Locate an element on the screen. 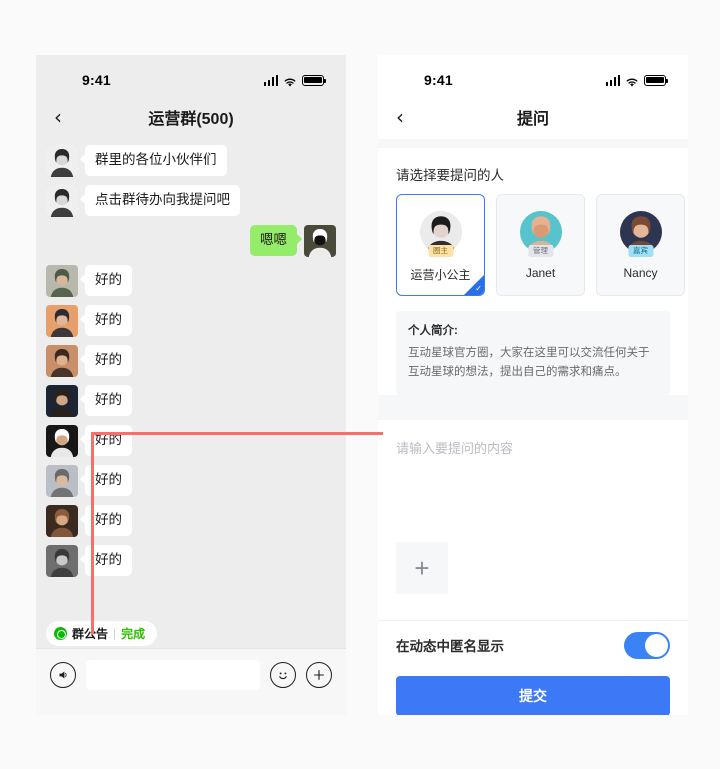  left-nav-bar: ‹ 运营群(500) is located at coordinates (191, 117).